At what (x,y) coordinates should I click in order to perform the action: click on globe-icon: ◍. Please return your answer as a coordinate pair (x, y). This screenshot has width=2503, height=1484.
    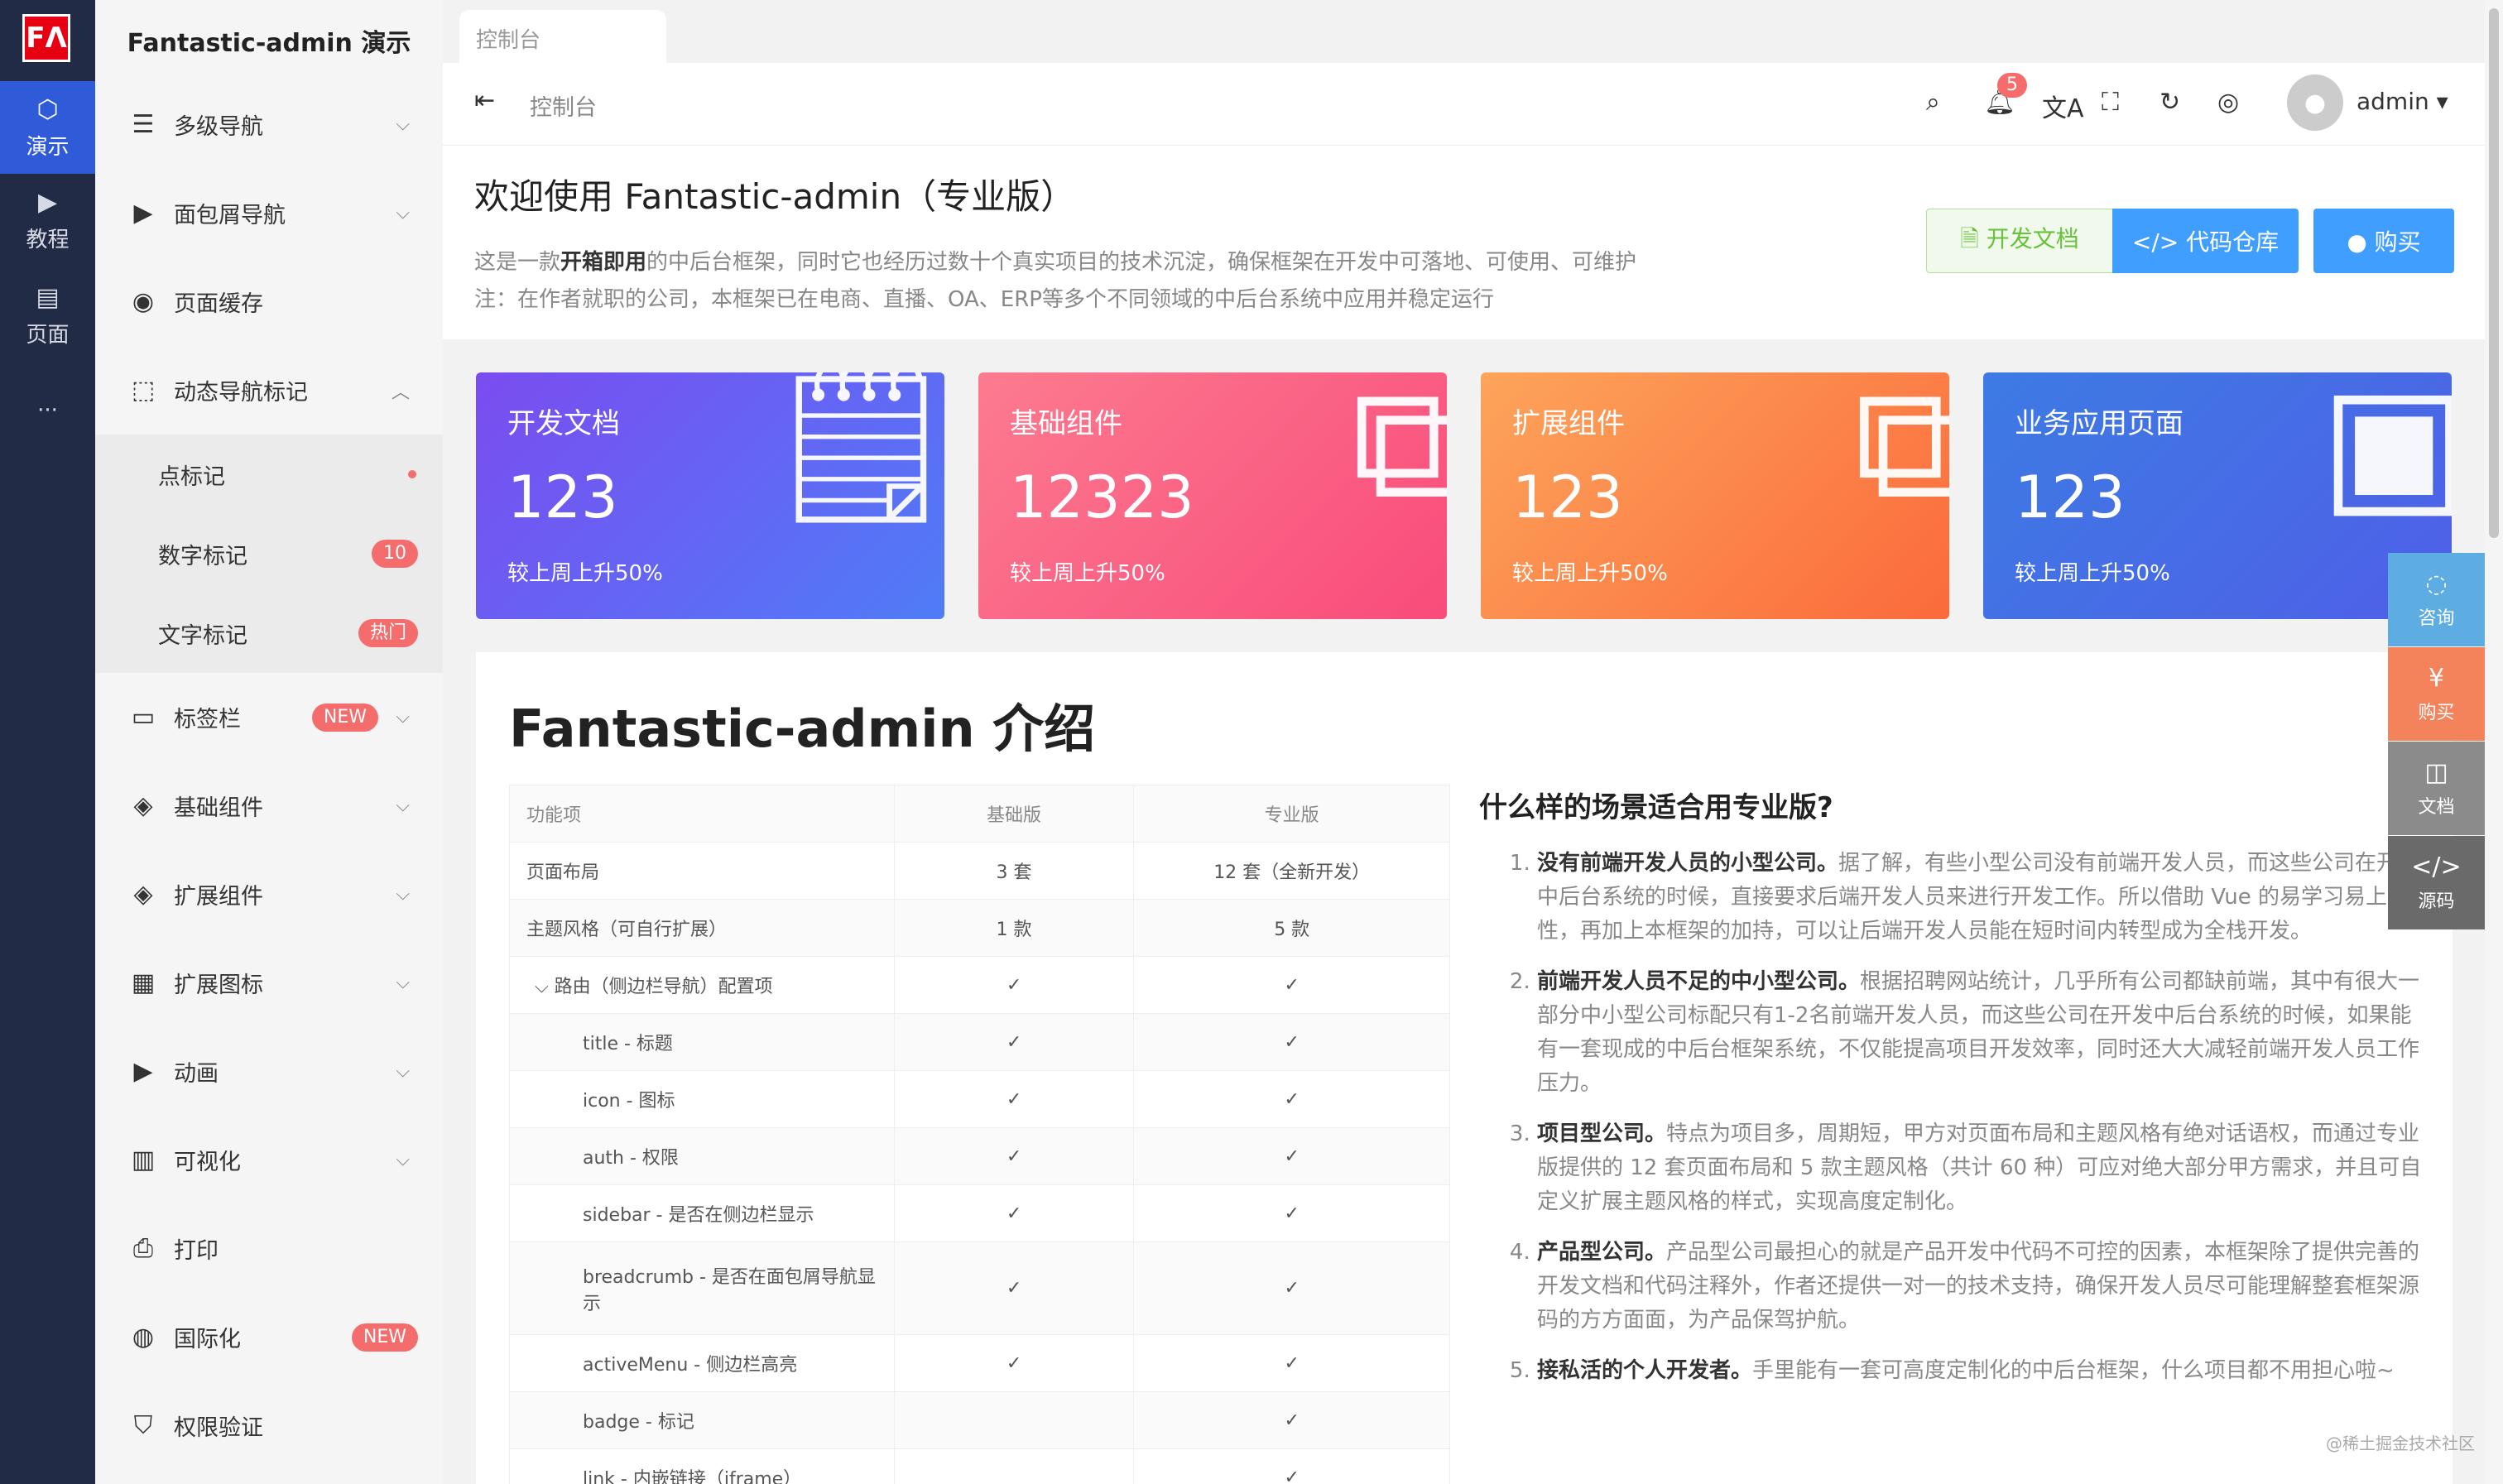
    Looking at the image, I should click on (143, 1337).